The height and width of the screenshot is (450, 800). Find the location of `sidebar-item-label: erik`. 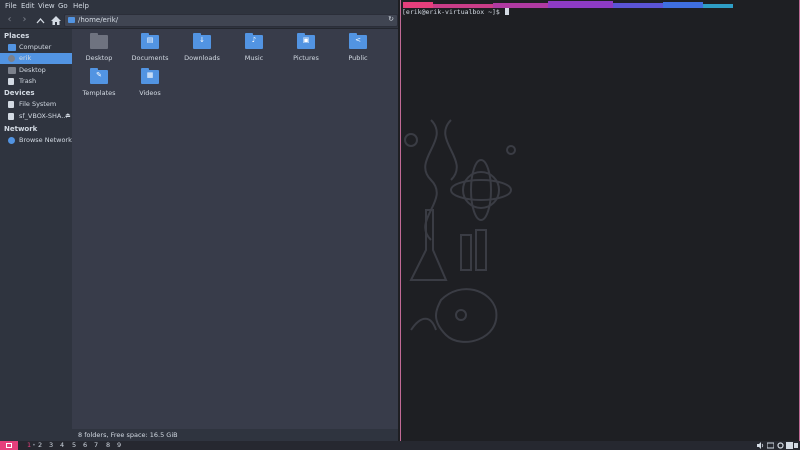

sidebar-item-label: erik is located at coordinates (25, 58).